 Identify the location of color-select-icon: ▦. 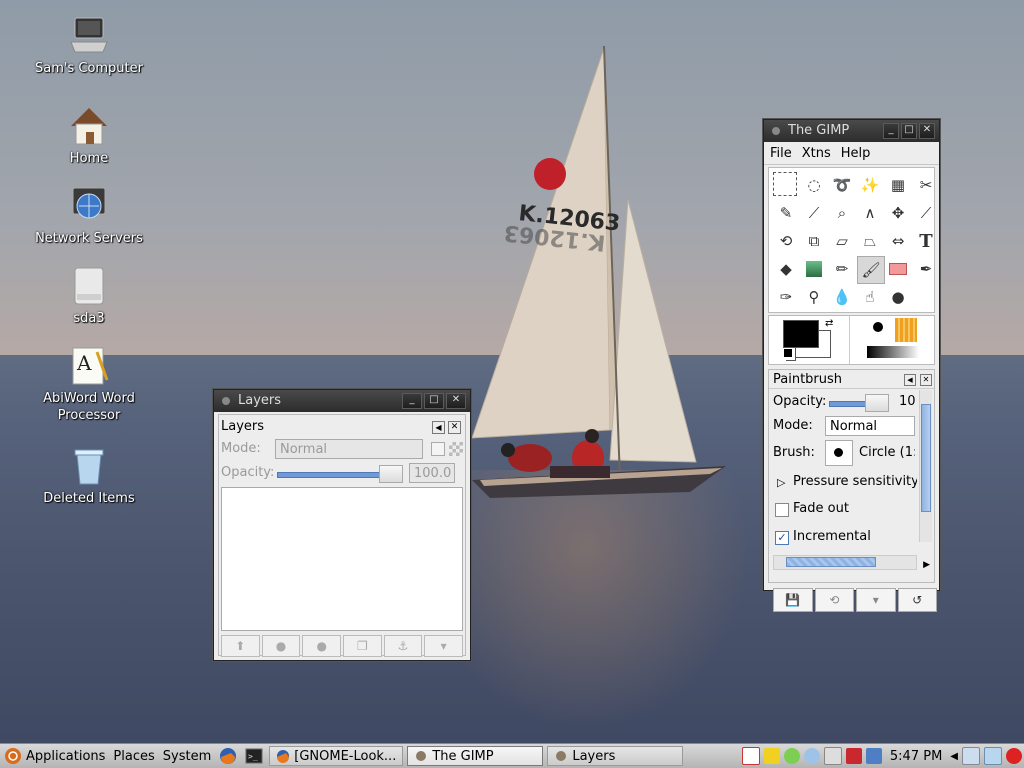
(898, 185).